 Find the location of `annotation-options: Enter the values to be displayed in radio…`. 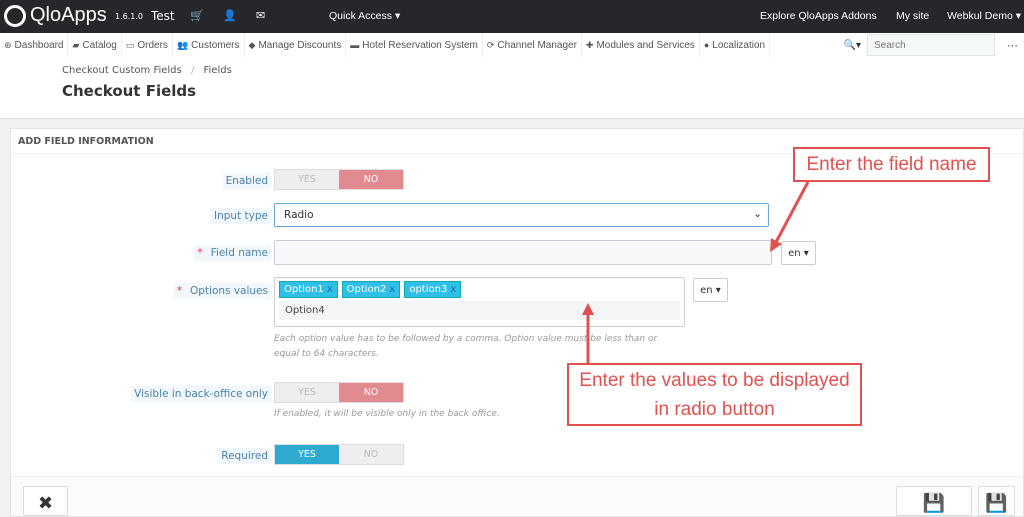

annotation-options: Enter the values to be displayed in radio… is located at coordinates (714, 394).